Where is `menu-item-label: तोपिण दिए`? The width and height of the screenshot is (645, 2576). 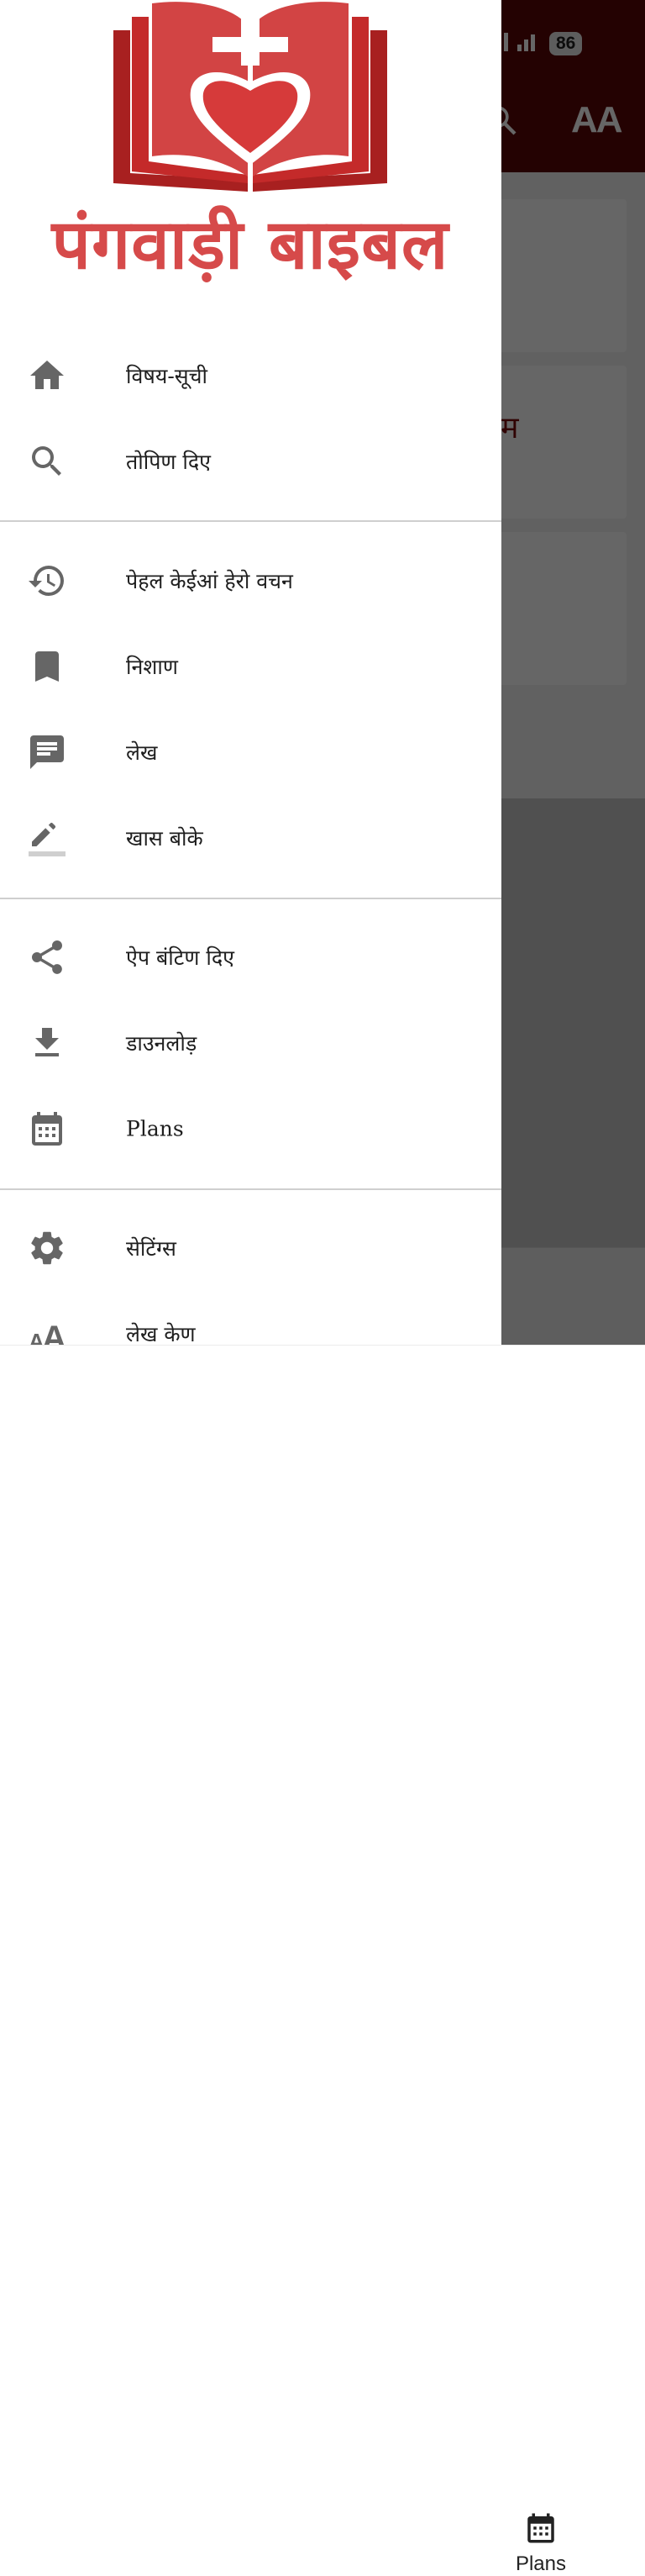 menu-item-label: तोपिण दिए is located at coordinates (168, 462).